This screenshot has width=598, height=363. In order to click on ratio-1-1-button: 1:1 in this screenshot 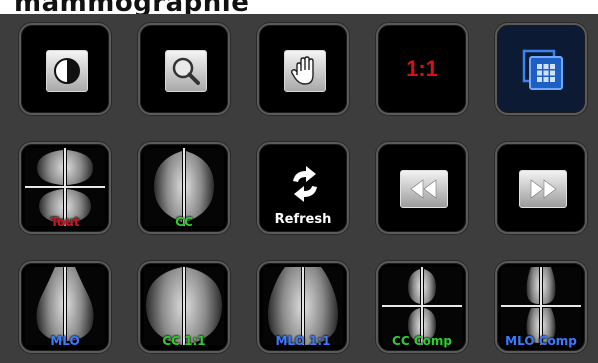, I will do `click(422, 69)`.